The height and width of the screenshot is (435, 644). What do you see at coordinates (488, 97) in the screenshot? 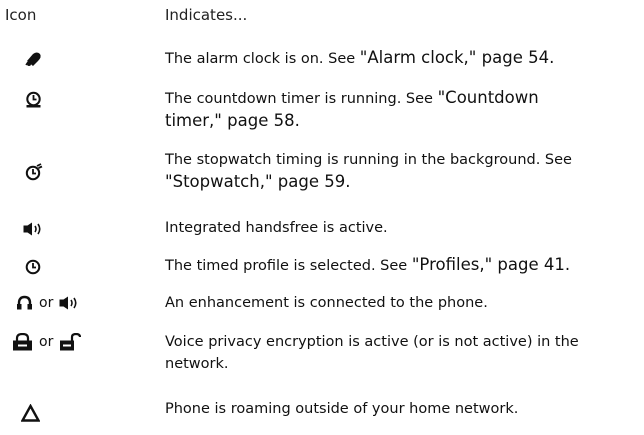
I see `page-reference-part1: "Countdown` at bounding box center [488, 97].